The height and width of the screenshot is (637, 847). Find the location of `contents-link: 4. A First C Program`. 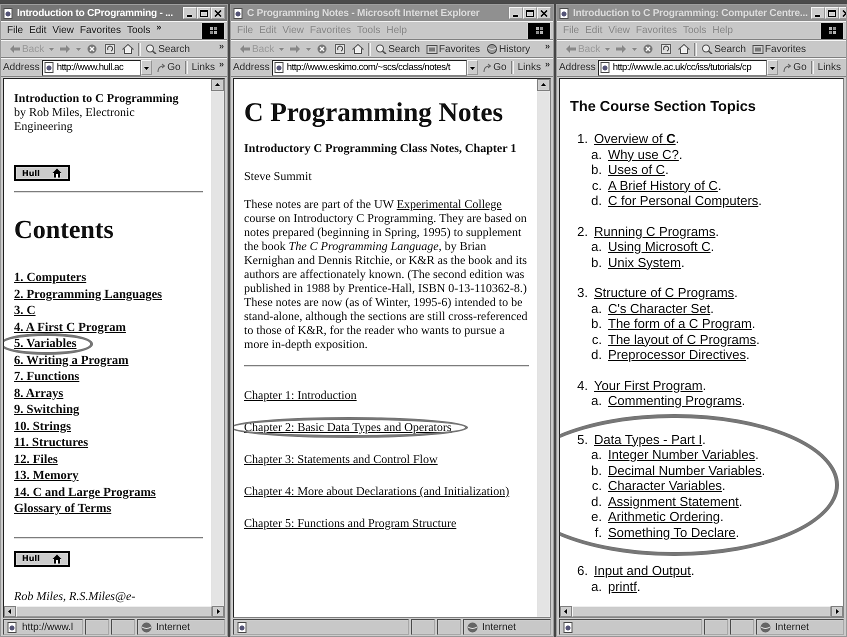

contents-link: 4. A First C Program is located at coordinates (70, 327).